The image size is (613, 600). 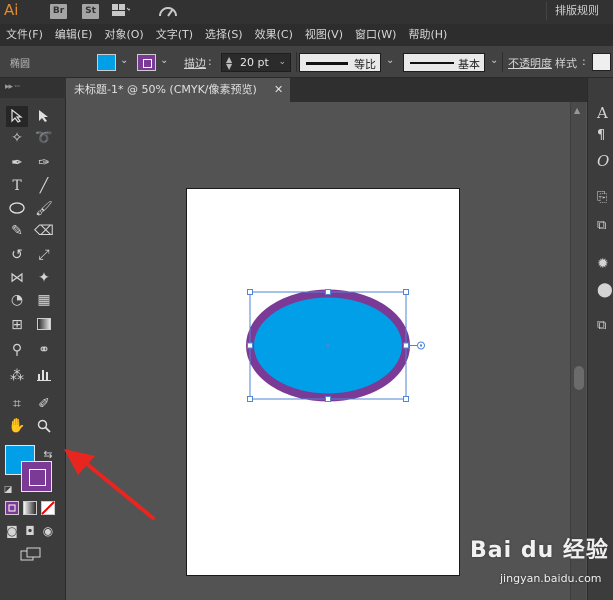 I want to click on transform-panel-icon: ⧉, so click(x=601, y=325).